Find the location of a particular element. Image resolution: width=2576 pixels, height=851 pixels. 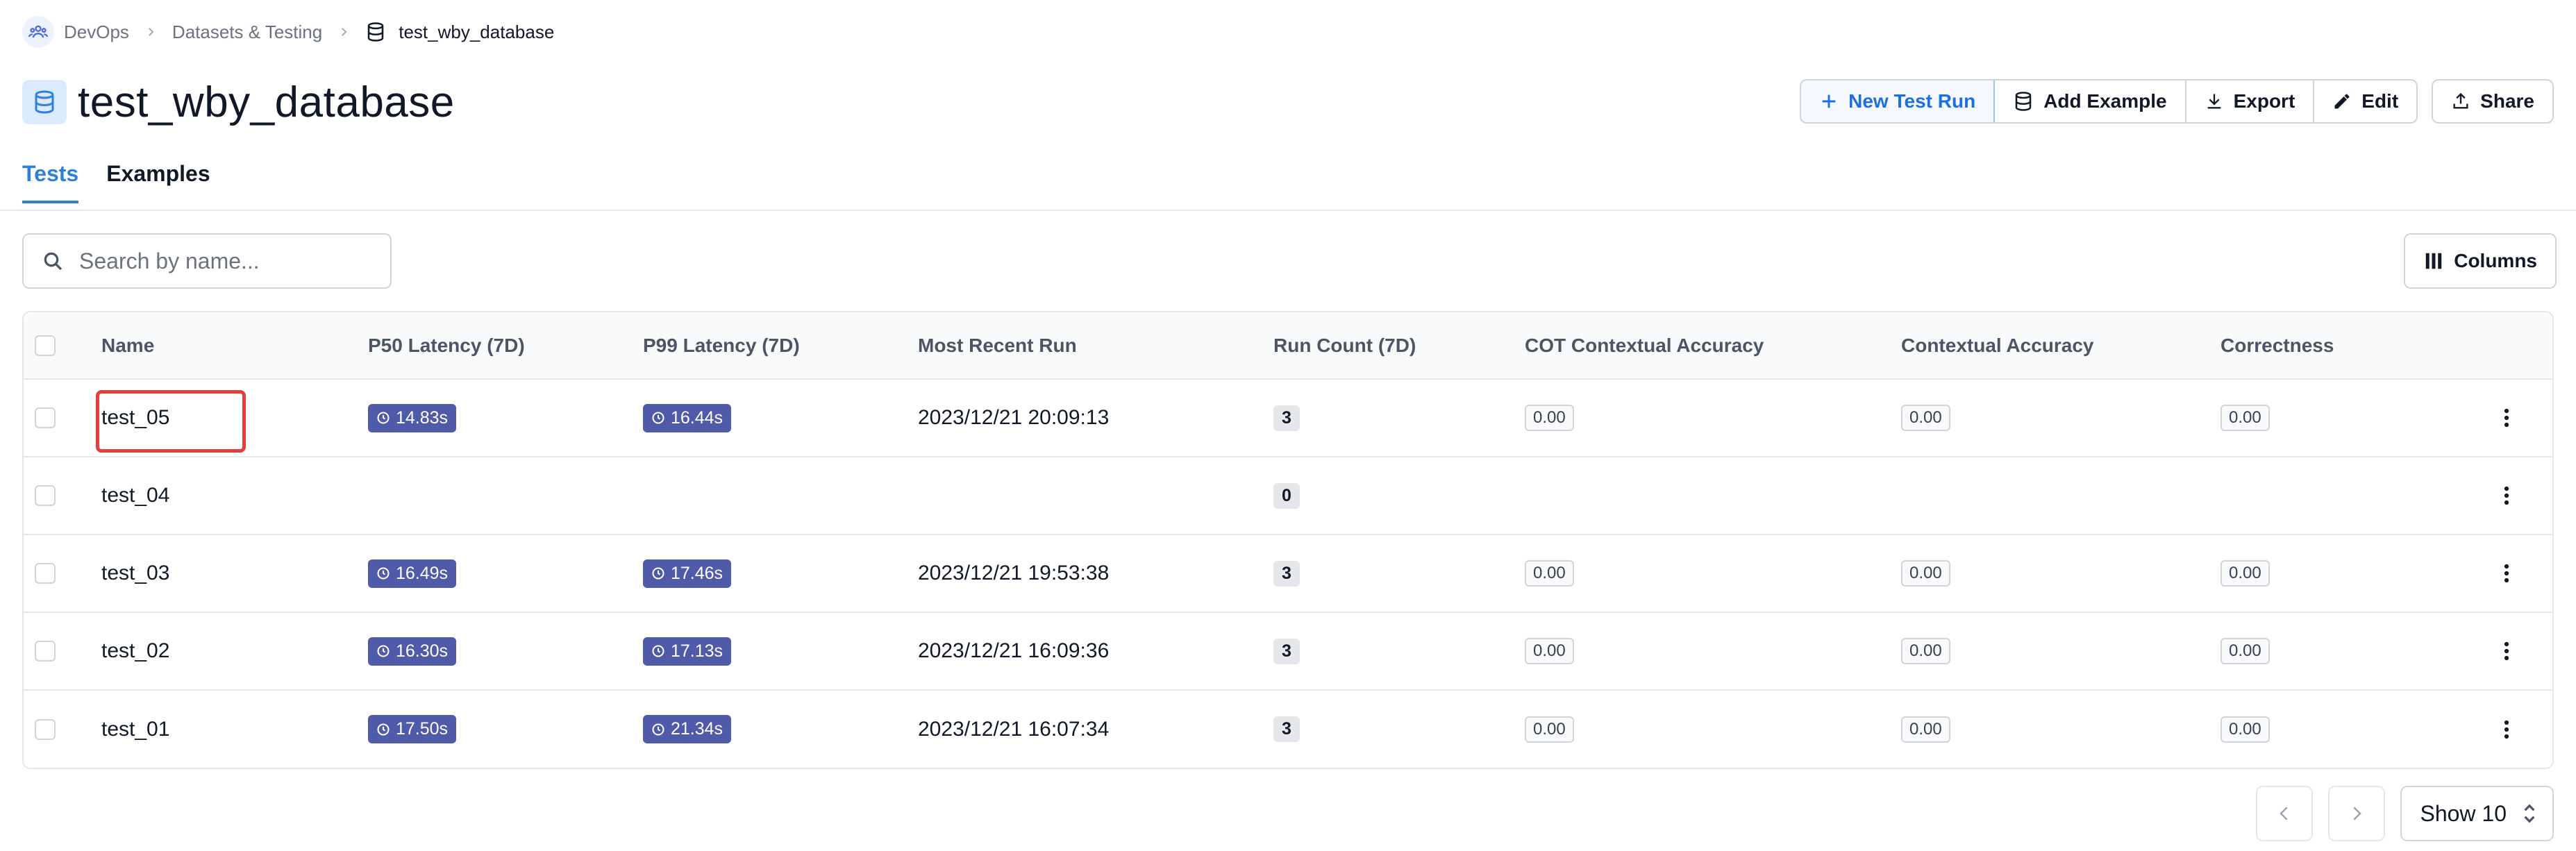

chevron-left-icon is located at coordinates (2284, 813).